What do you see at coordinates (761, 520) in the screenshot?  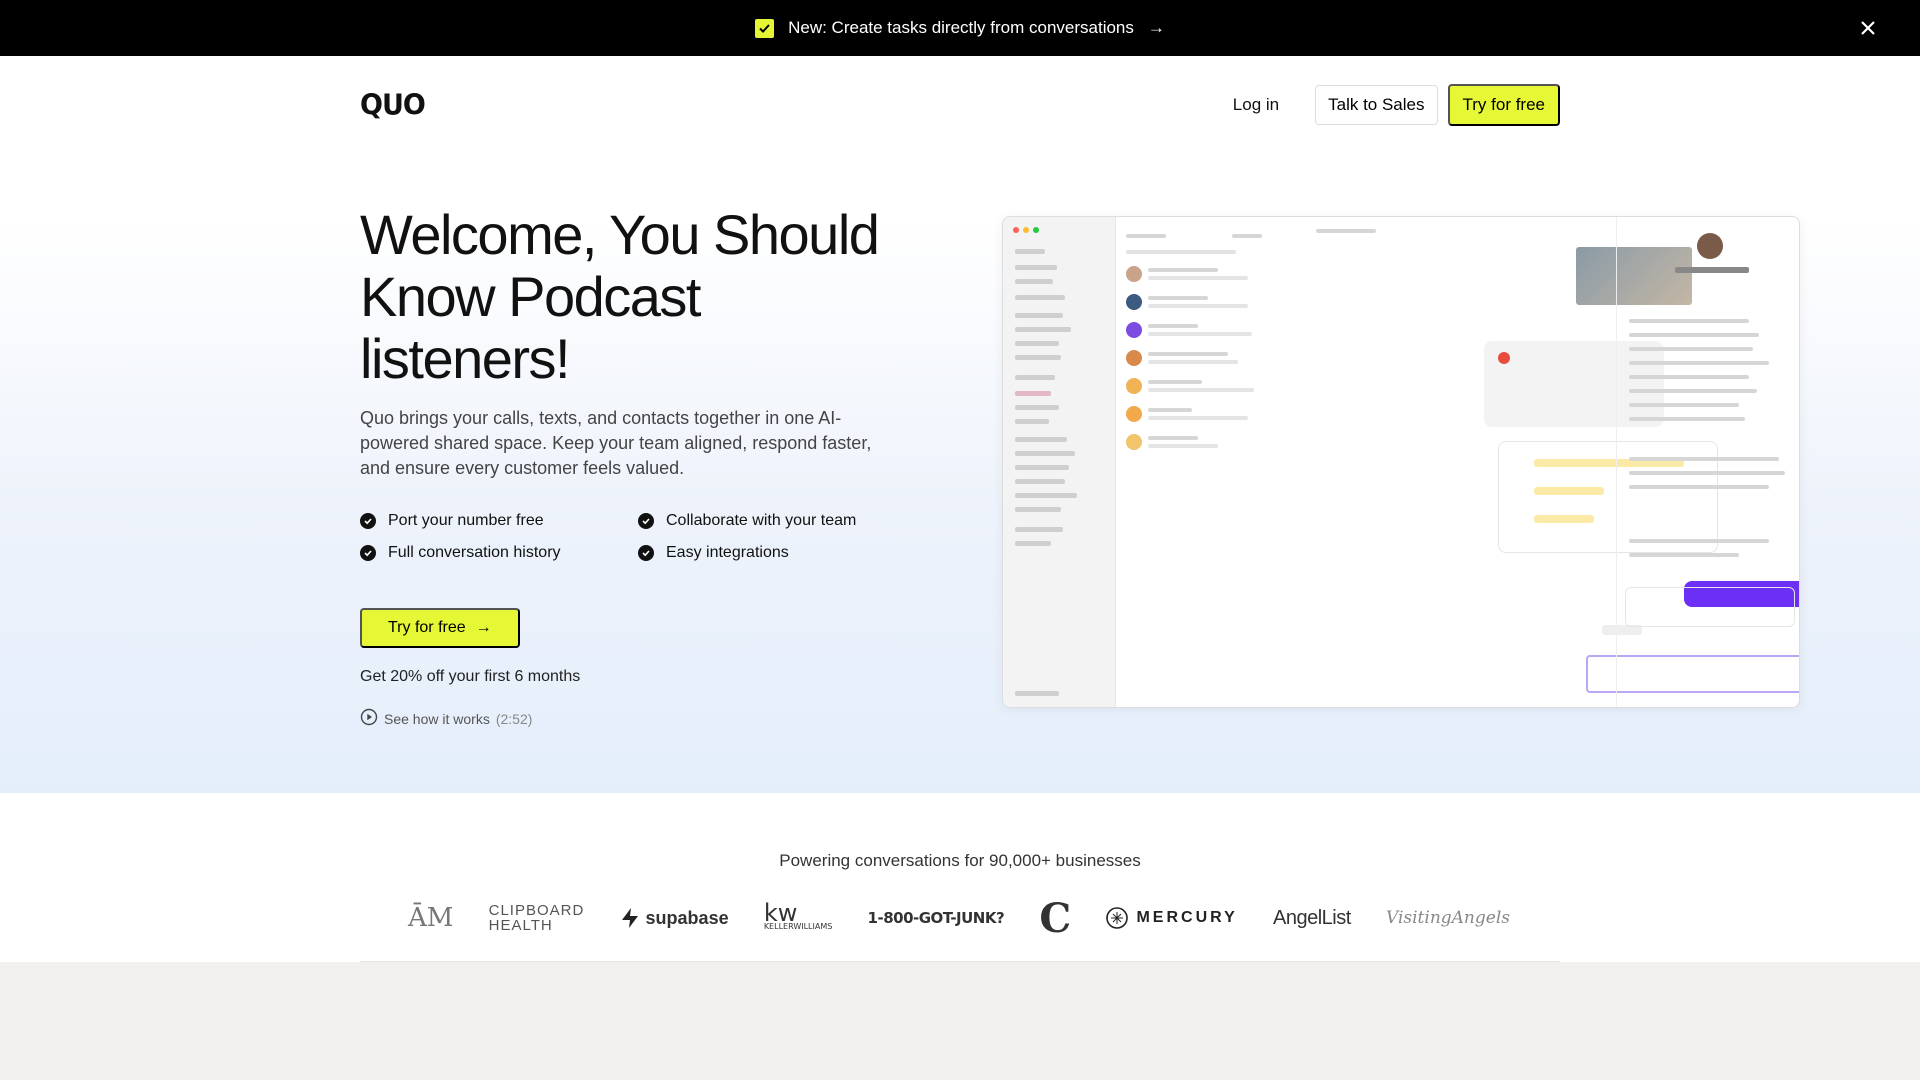 I see `feature-label: Collaborate with your team` at bounding box center [761, 520].